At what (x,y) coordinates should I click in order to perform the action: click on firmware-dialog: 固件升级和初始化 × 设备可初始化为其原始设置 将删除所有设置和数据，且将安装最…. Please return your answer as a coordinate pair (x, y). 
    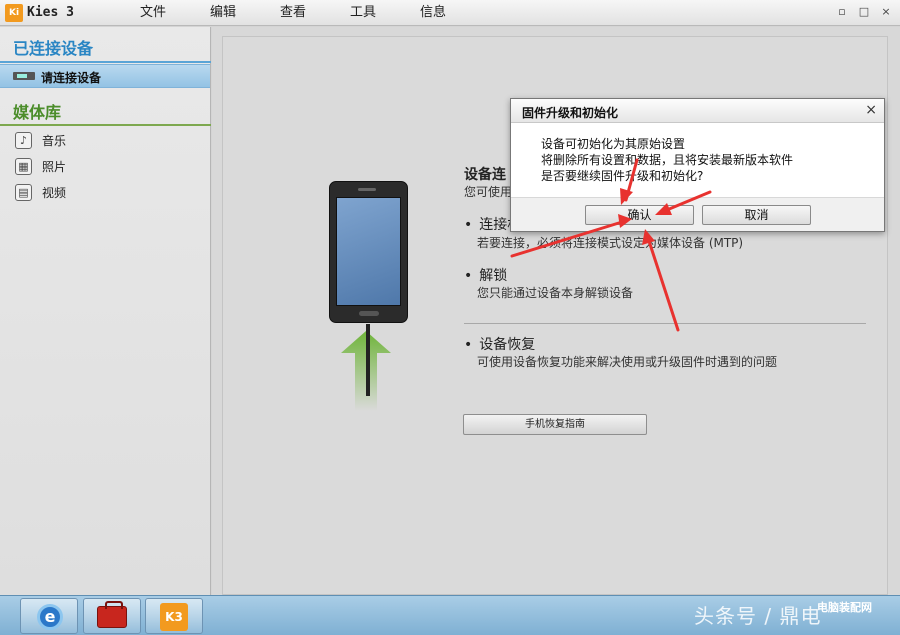
    Looking at the image, I should click on (697, 165).